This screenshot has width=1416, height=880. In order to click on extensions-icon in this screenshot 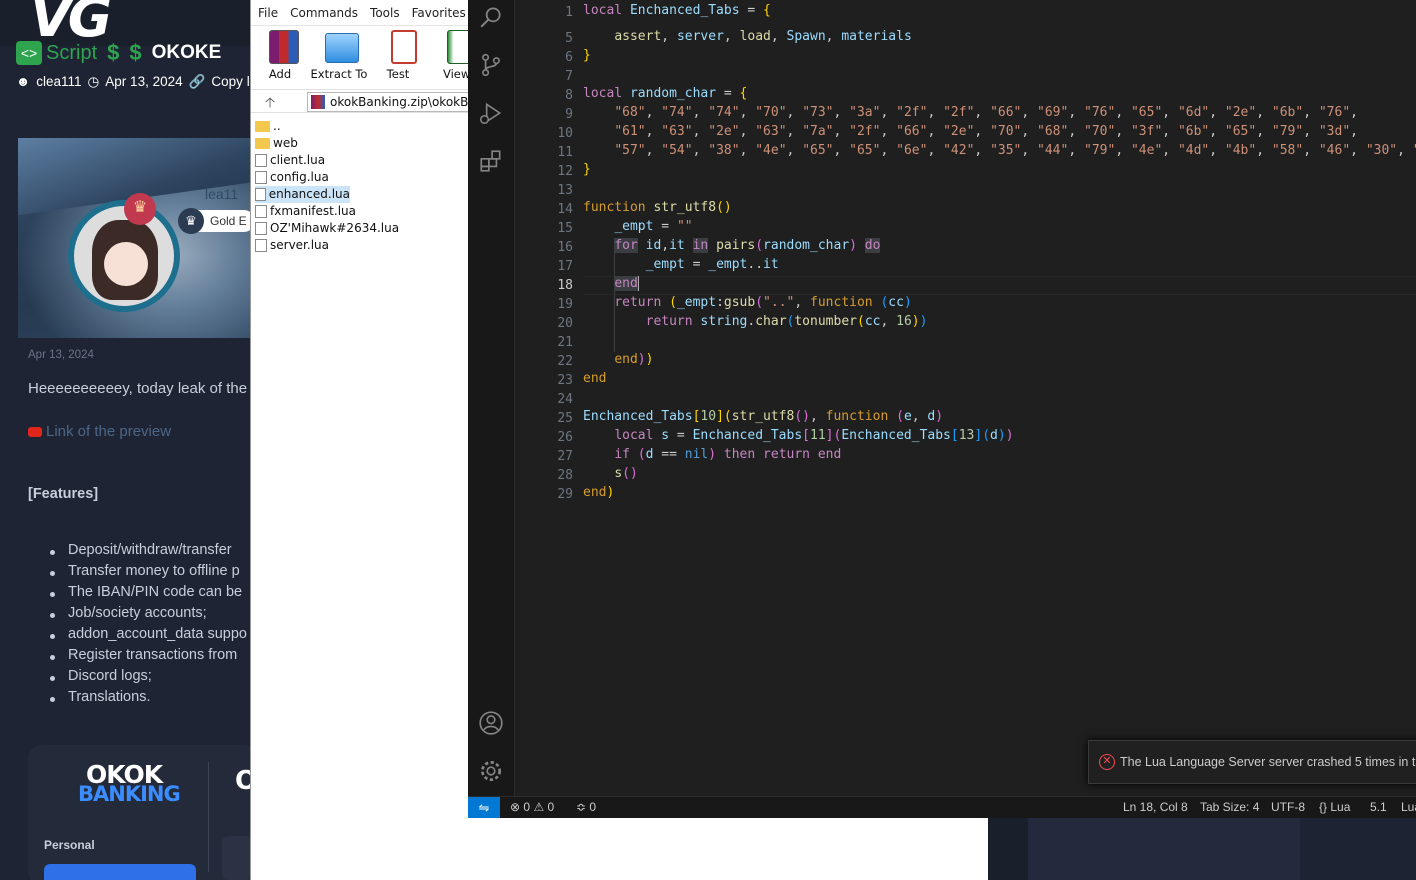, I will do `click(491, 161)`.